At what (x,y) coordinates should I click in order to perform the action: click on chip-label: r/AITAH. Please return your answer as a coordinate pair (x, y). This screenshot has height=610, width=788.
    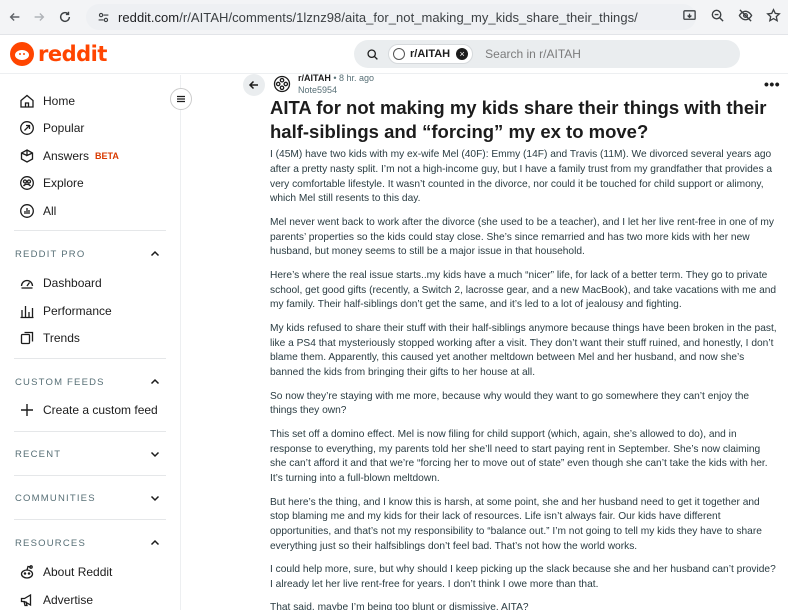
    Looking at the image, I should click on (430, 54).